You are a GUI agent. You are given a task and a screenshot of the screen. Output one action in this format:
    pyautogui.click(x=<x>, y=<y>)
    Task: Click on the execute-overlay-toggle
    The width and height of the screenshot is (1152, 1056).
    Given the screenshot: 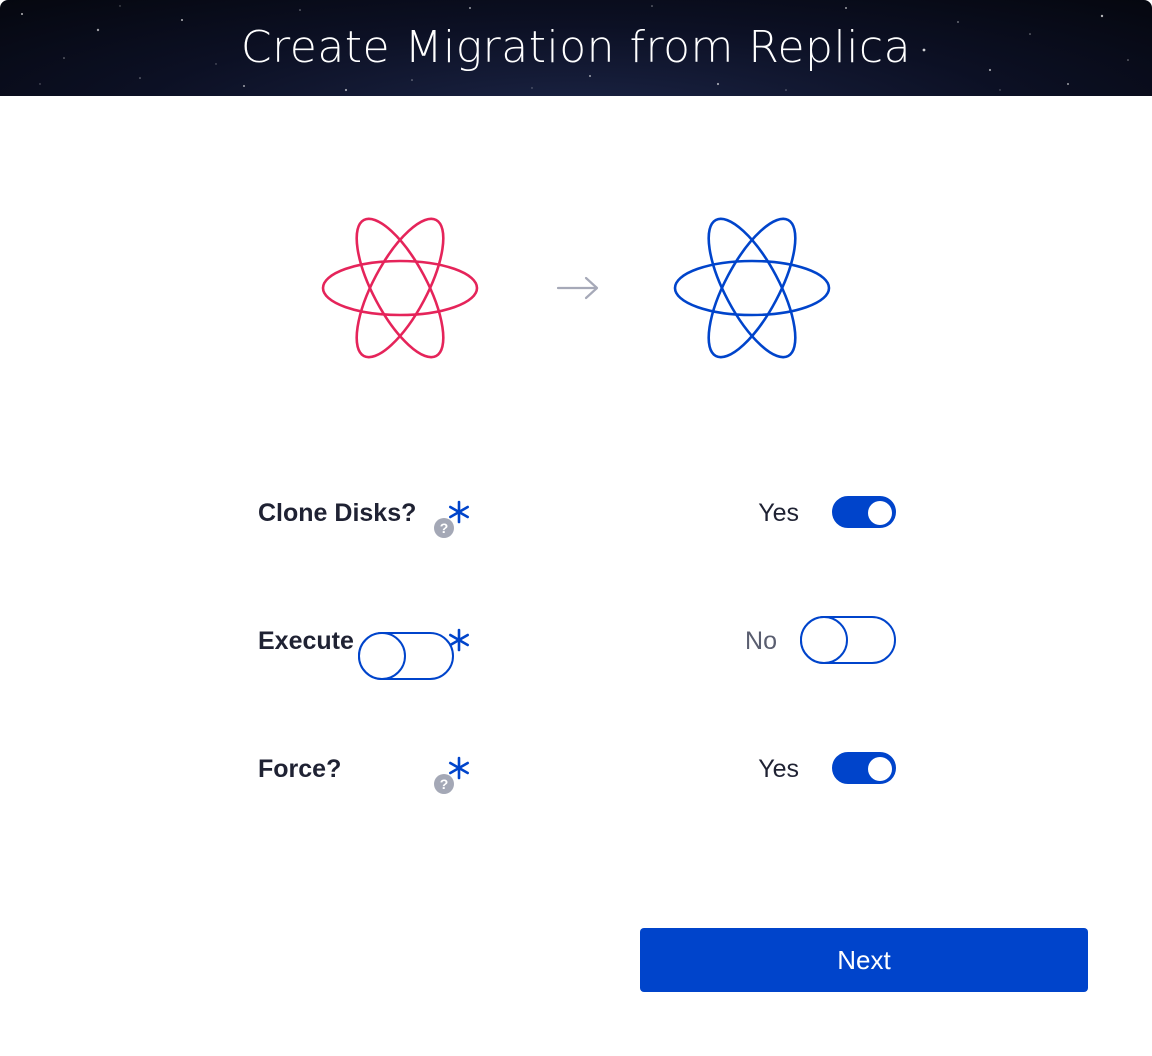 What is the action you would take?
    pyautogui.click(x=406, y=656)
    